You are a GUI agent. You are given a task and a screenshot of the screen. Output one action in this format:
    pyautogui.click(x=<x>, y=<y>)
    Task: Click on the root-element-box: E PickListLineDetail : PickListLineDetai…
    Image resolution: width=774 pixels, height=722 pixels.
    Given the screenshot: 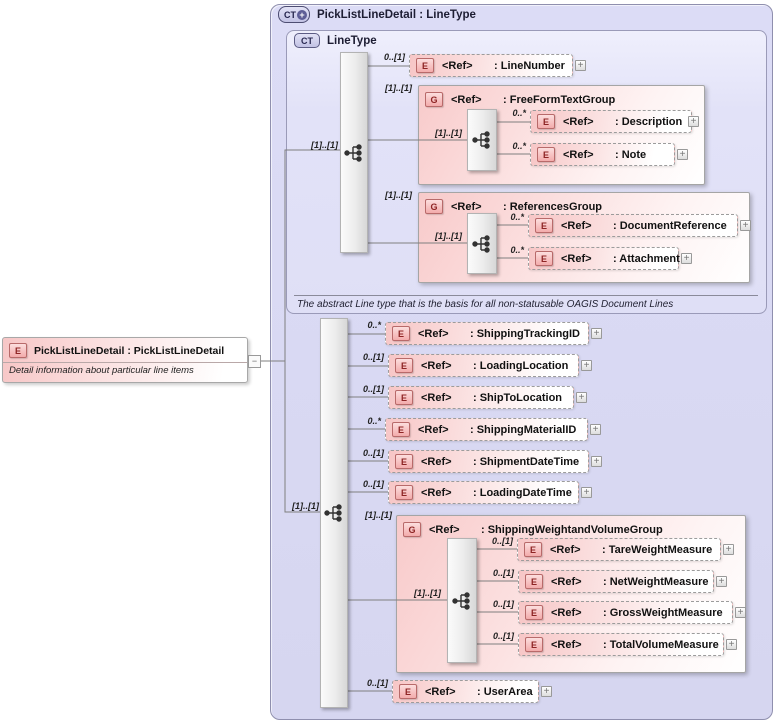 What is the action you would take?
    pyautogui.click(x=125, y=360)
    